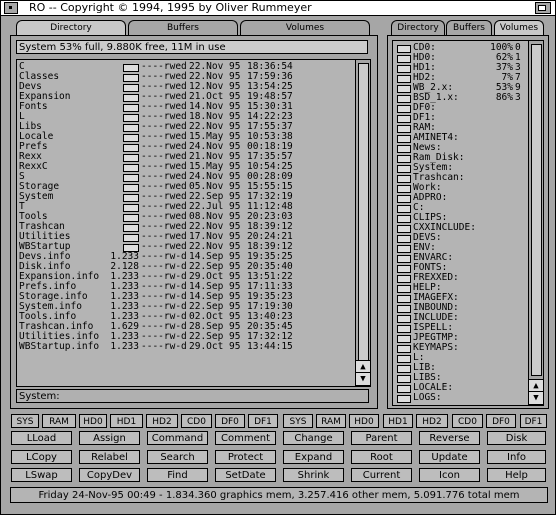 The image size is (556, 515). What do you see at coordinates (245, 438) in the screenshot?
I see `comment-button: Comment` at bounding box center [245, 438].